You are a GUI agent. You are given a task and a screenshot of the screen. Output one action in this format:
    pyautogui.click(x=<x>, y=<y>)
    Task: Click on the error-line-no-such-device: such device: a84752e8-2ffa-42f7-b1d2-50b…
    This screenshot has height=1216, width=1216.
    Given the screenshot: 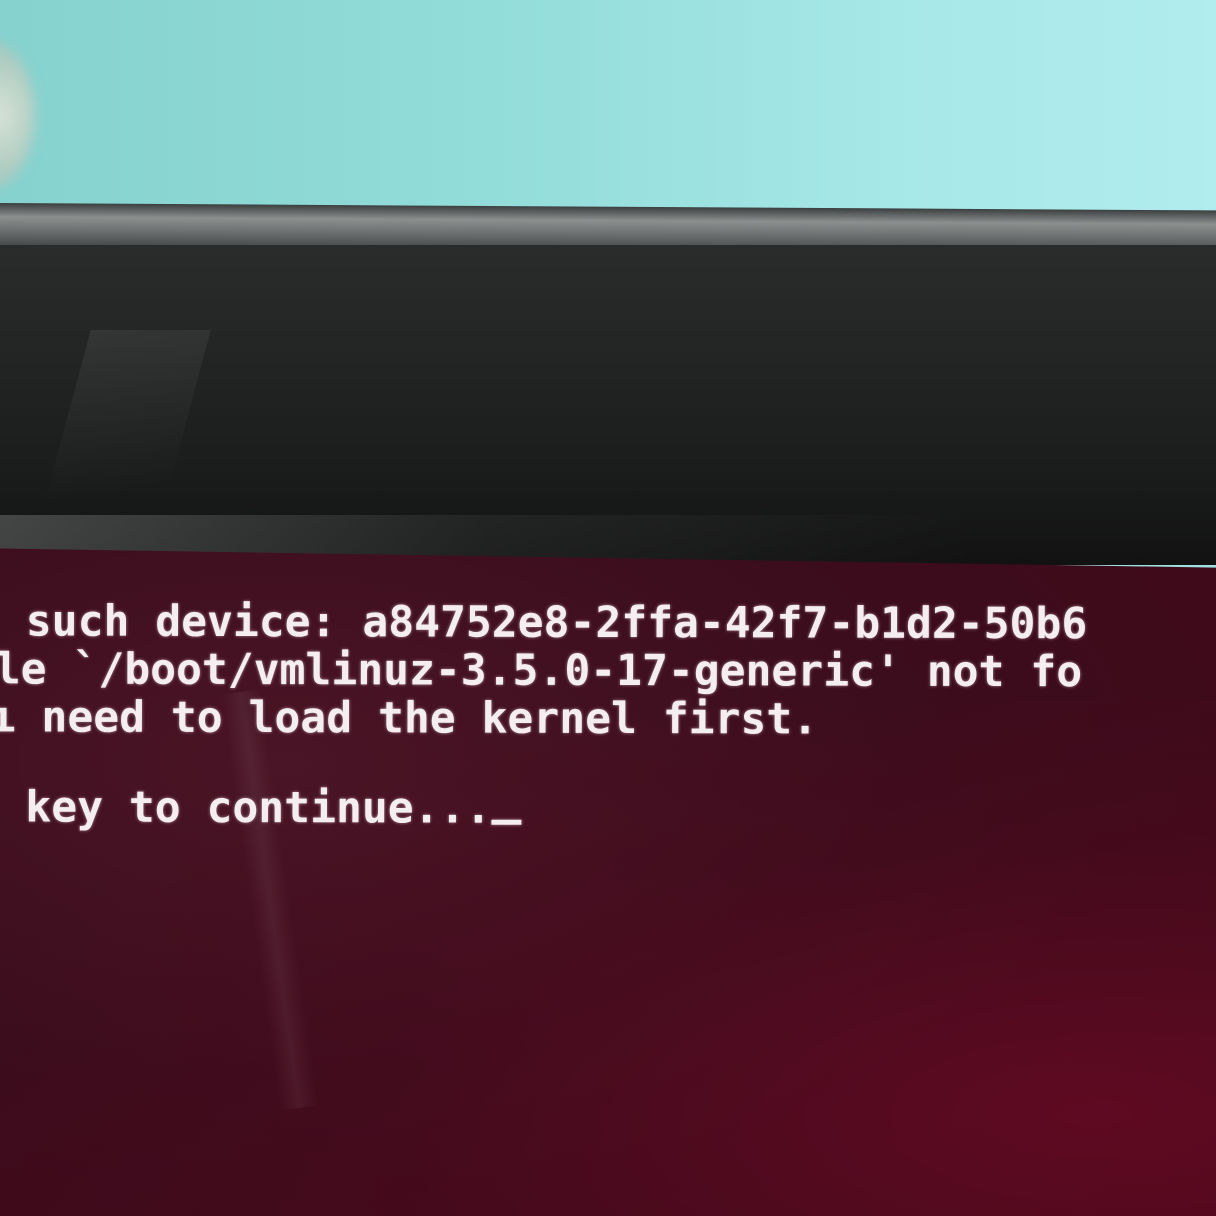 What is the action you would take?
    pyautogui.click(x=544, y=623)
    